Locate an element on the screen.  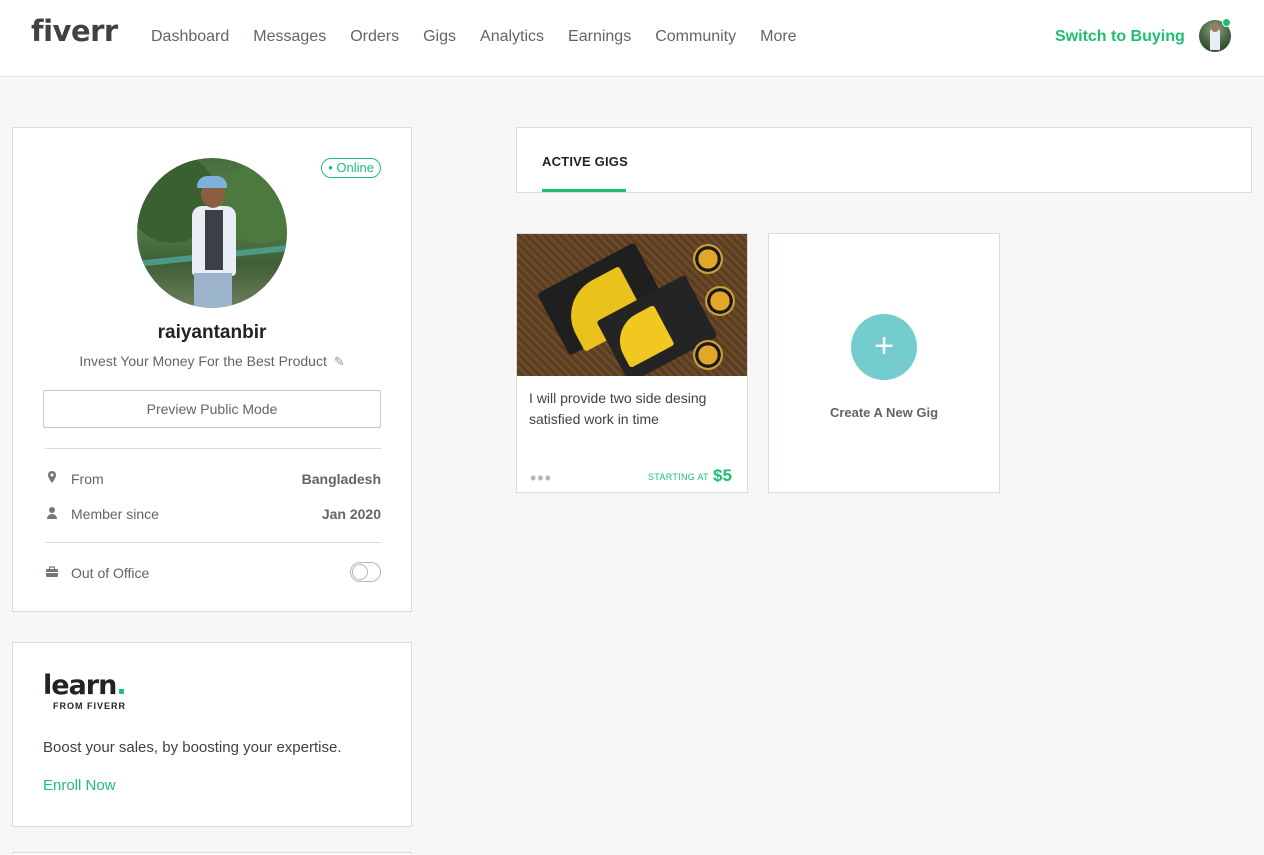
photo-person-shirt is located at coordinates (214, 240).